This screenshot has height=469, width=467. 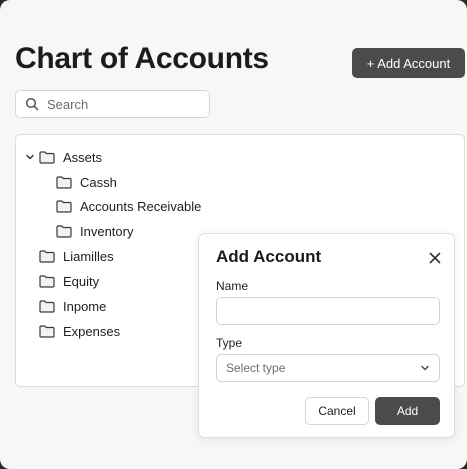 I want to click on search-box, so click(x=112, y=104).